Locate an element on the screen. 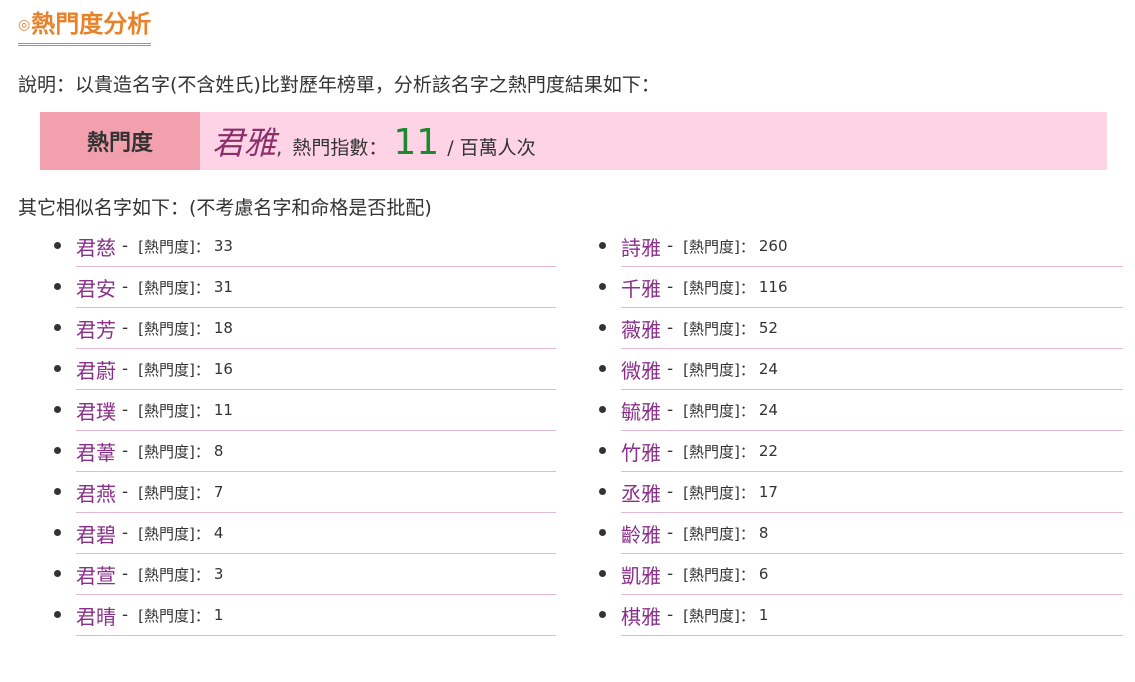 This screenshot has width=1135, height=682. metric-value: 52 is located at coordinates (768, 328).